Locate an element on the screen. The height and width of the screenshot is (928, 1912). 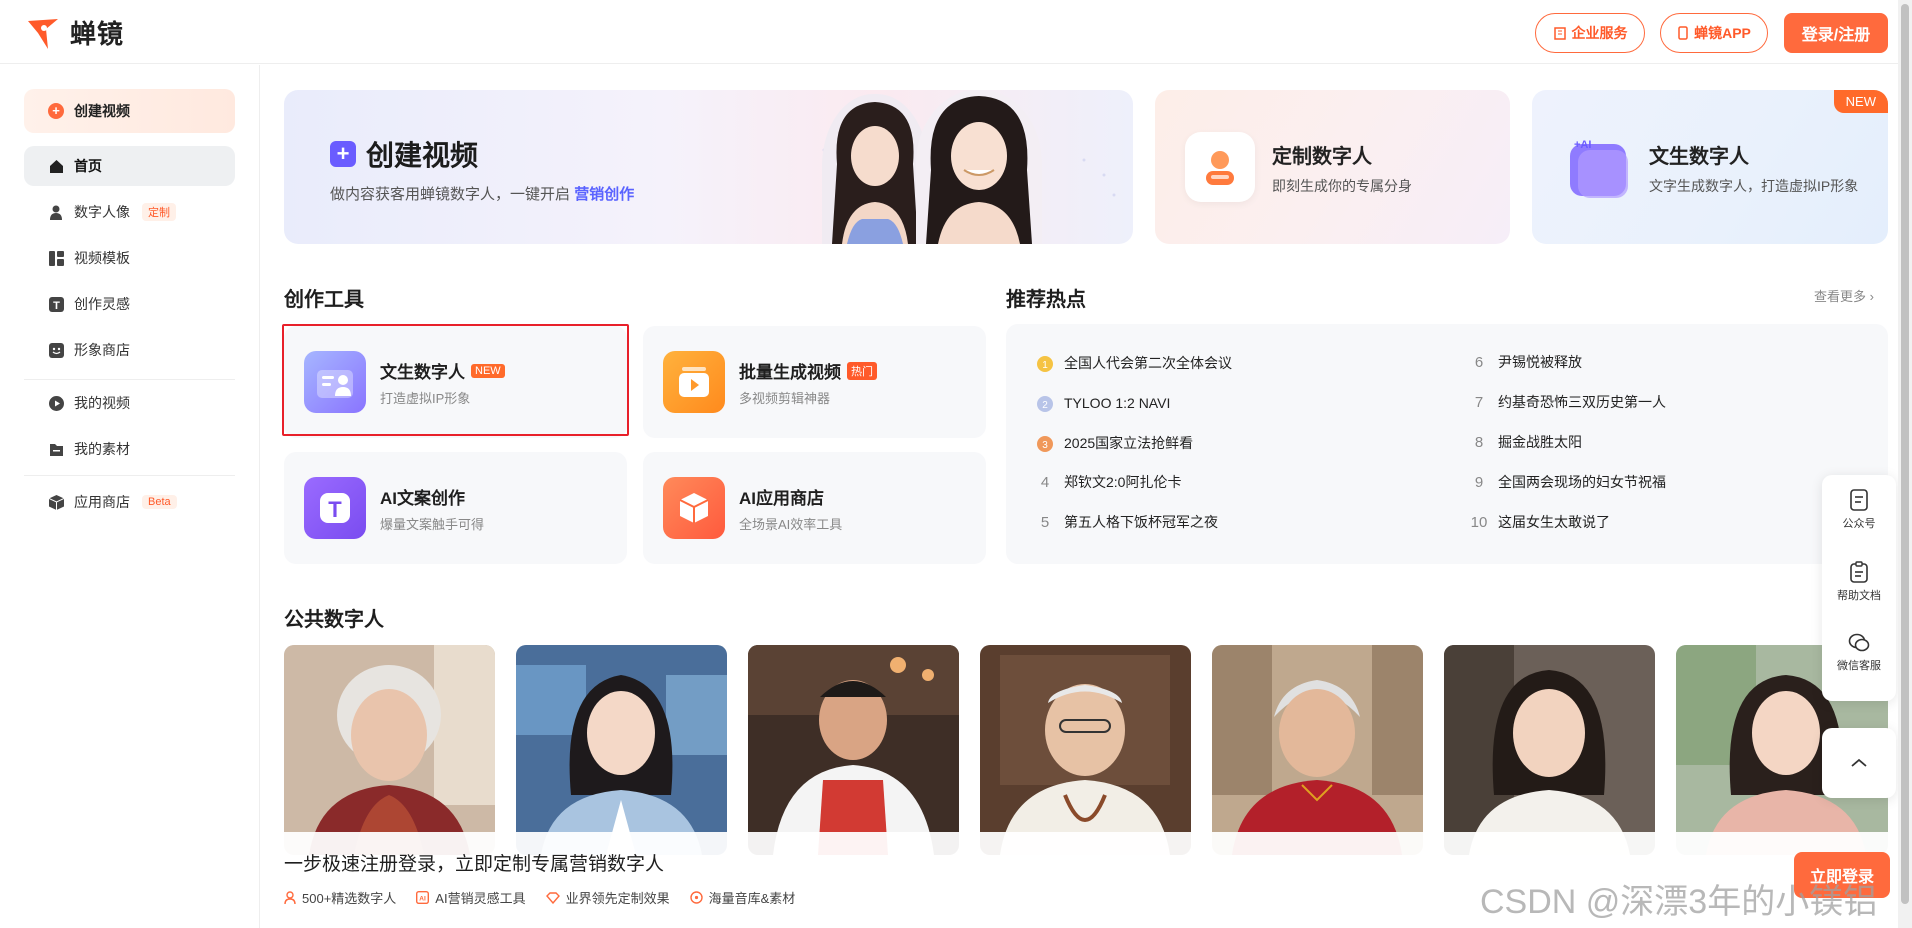
custom-avatar-icon is located at coordinates (1220, 167).